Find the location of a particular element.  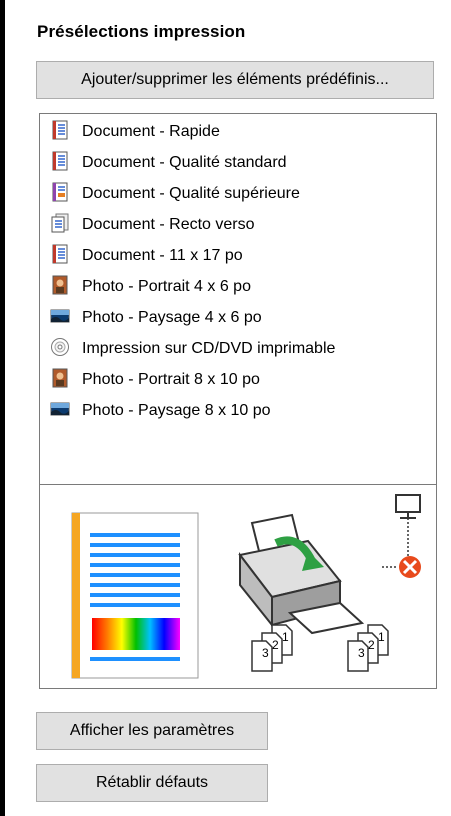

preset-item: Photo - Portrait 4 x 6 po is located at coordinates (150, 287).